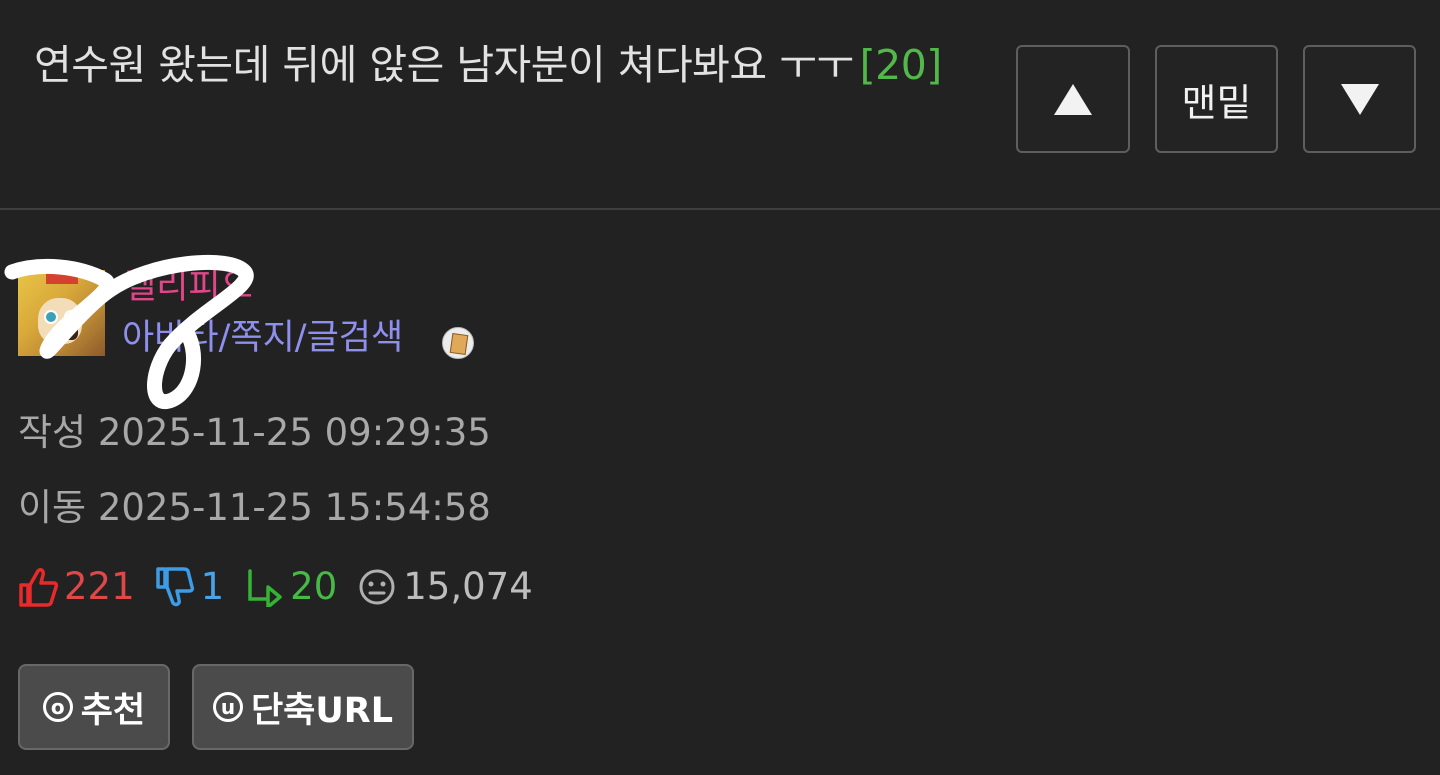 This screenshot has height=775, width=1440. I want to click on thumbs-up-icon, so click(38, 587).